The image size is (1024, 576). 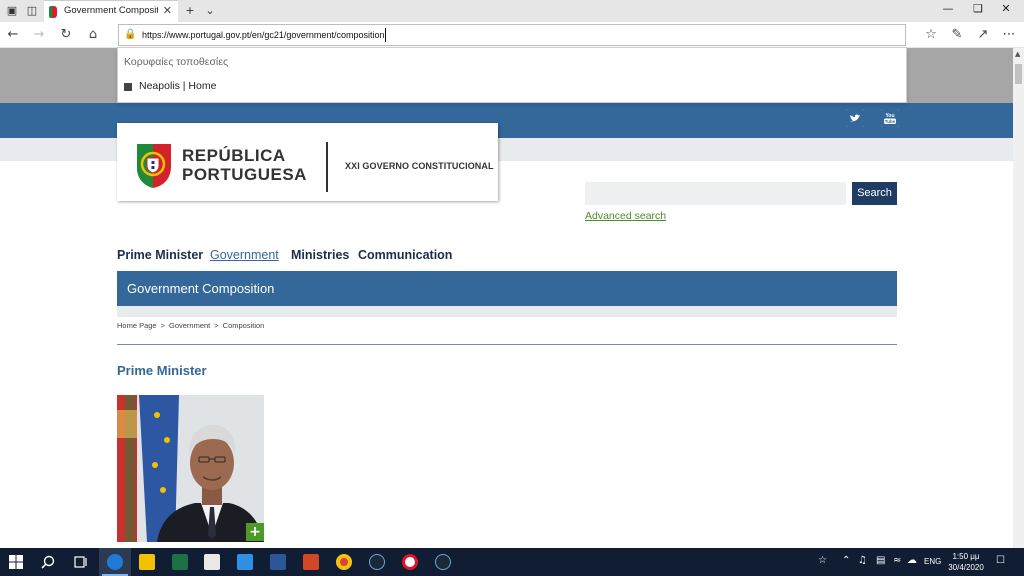 What do you see at coordinates (512, 562) in the screenshot?
I see `windows-taskbar: ☆ ⌃ ♫ ▤ ≈ ☁ ENG 1:50 μμ 30/4/2020 ☐` at bounding box center [512, 562].